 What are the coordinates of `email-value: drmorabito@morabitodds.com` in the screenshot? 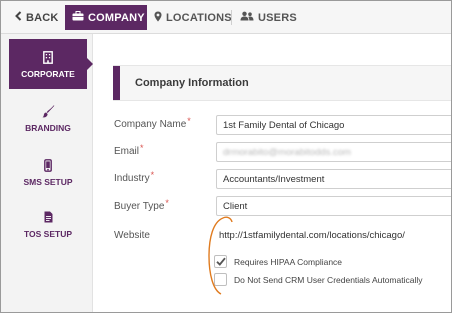 It's located at (287, 152).